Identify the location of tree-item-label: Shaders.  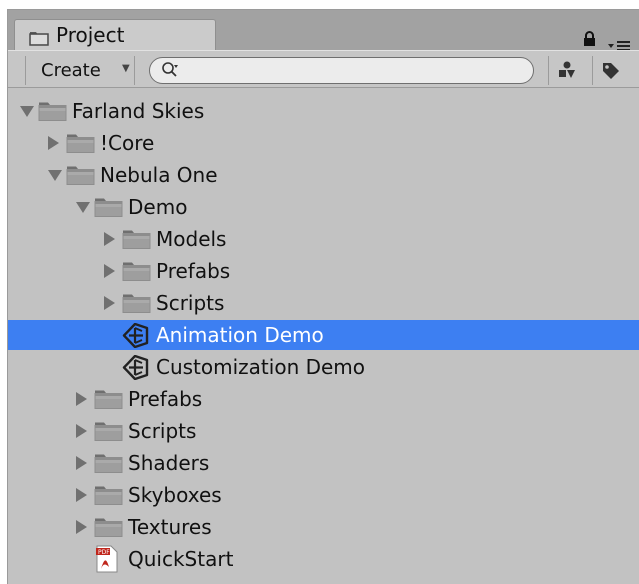
(169, 463).